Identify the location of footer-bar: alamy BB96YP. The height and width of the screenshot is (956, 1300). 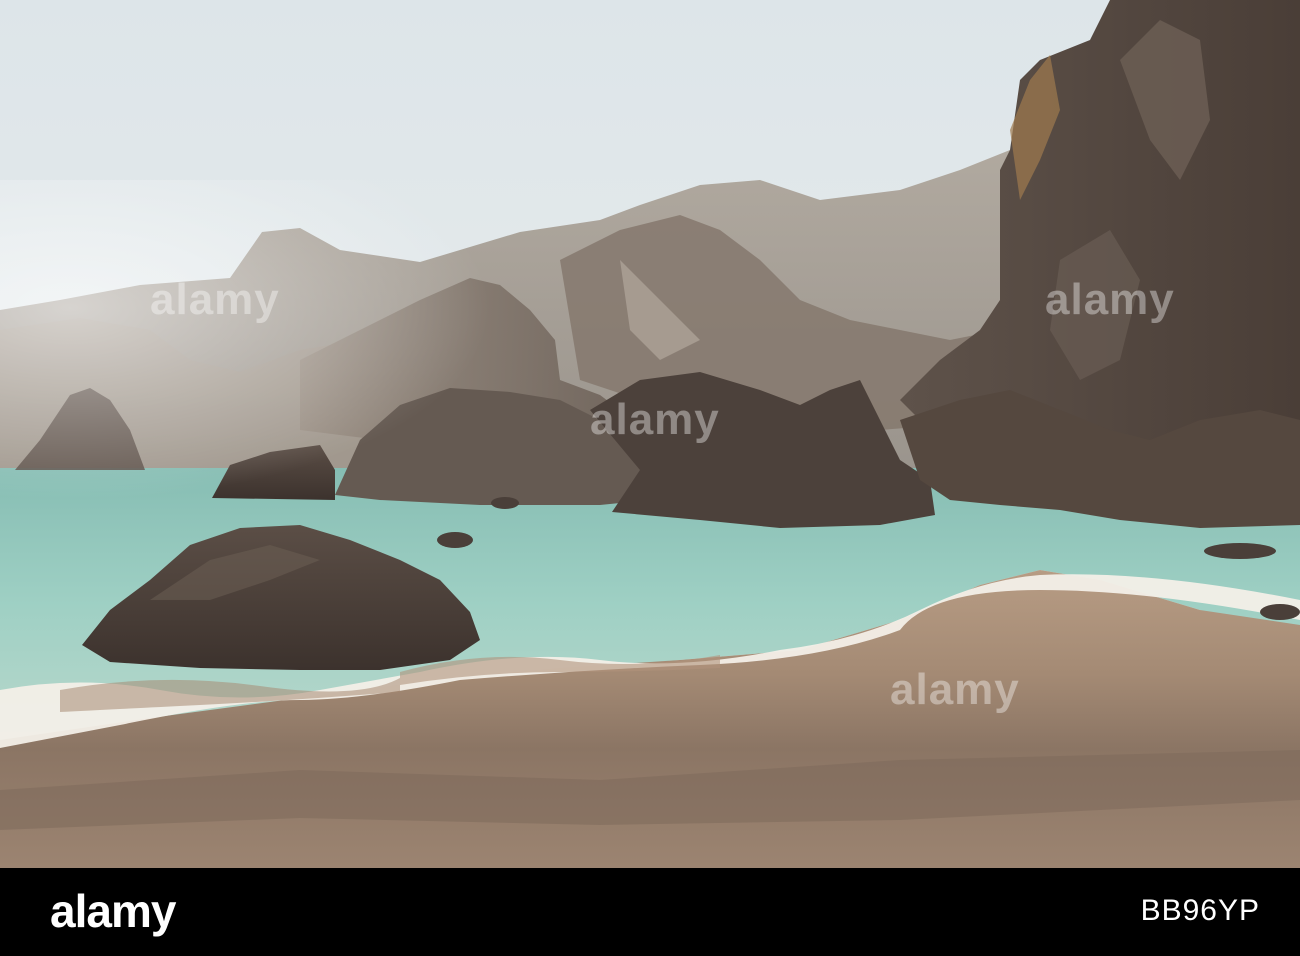
(650, 912).